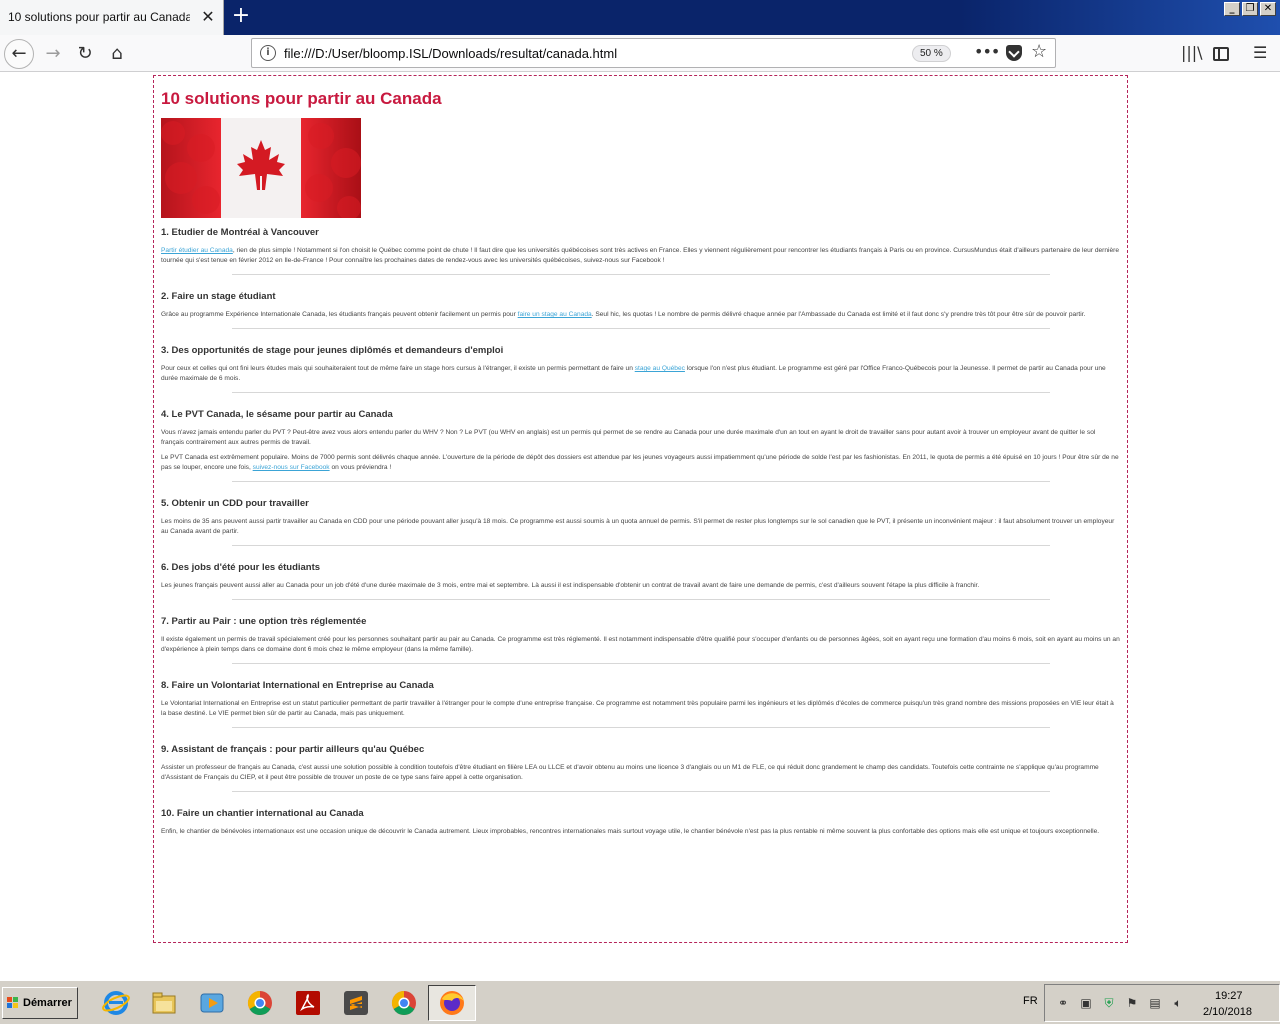  What do you see at coordinates (987, 51) in the screenshot?
I see `page-actions-icon: •••` at bounding box center [987, 51].